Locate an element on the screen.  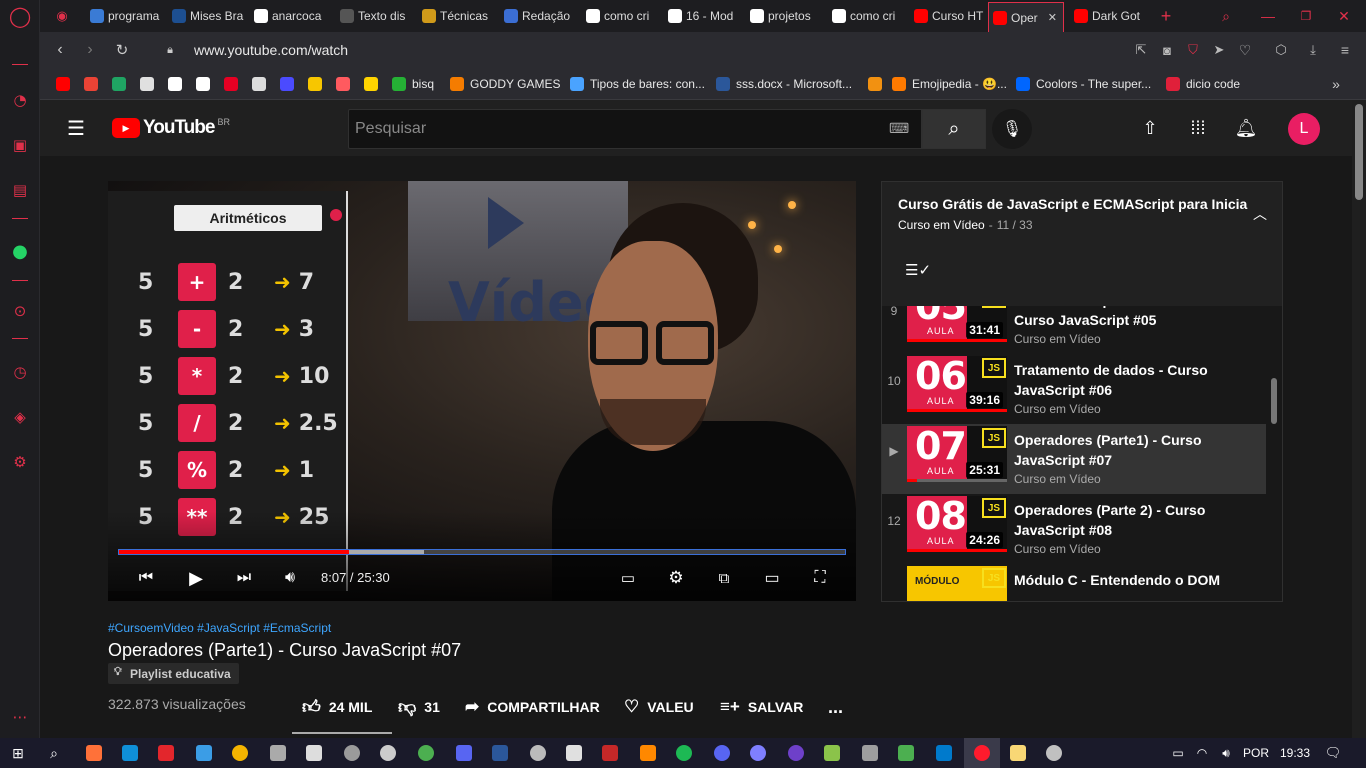
settings-gear-icon: ⚙ is located at coordinates (676, 578).